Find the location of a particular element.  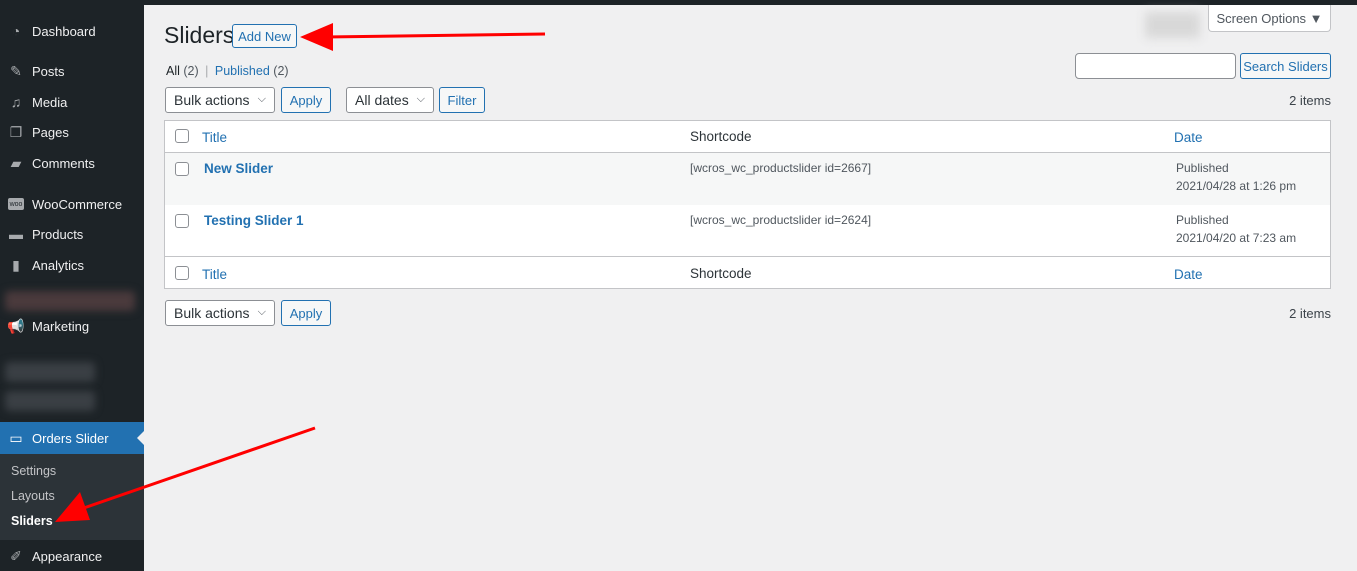

arrow-to-add-new is located at coordinates (423, 37).